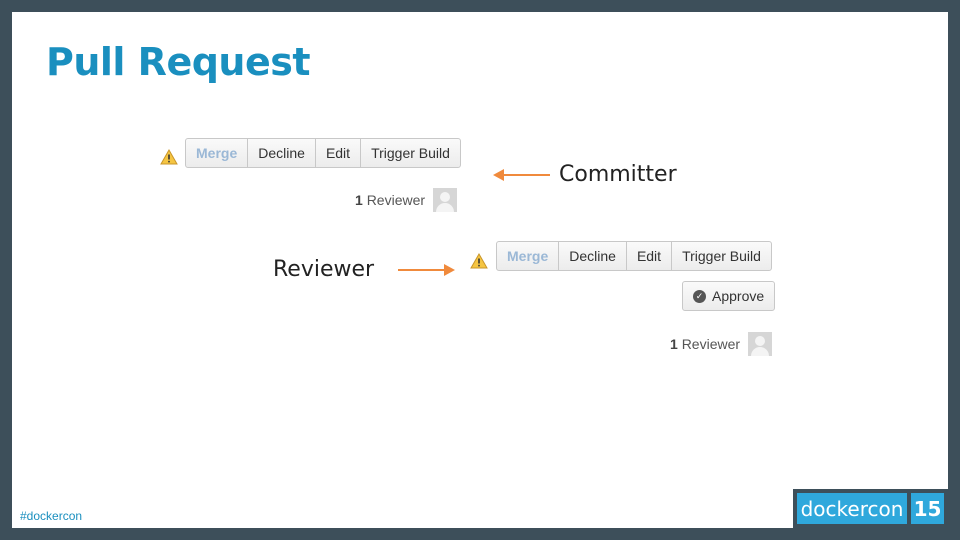 This screenshot has height=540, width=960. I want to click on committer-reviewer-summary: 1 Reviewer, so click(406, 200).